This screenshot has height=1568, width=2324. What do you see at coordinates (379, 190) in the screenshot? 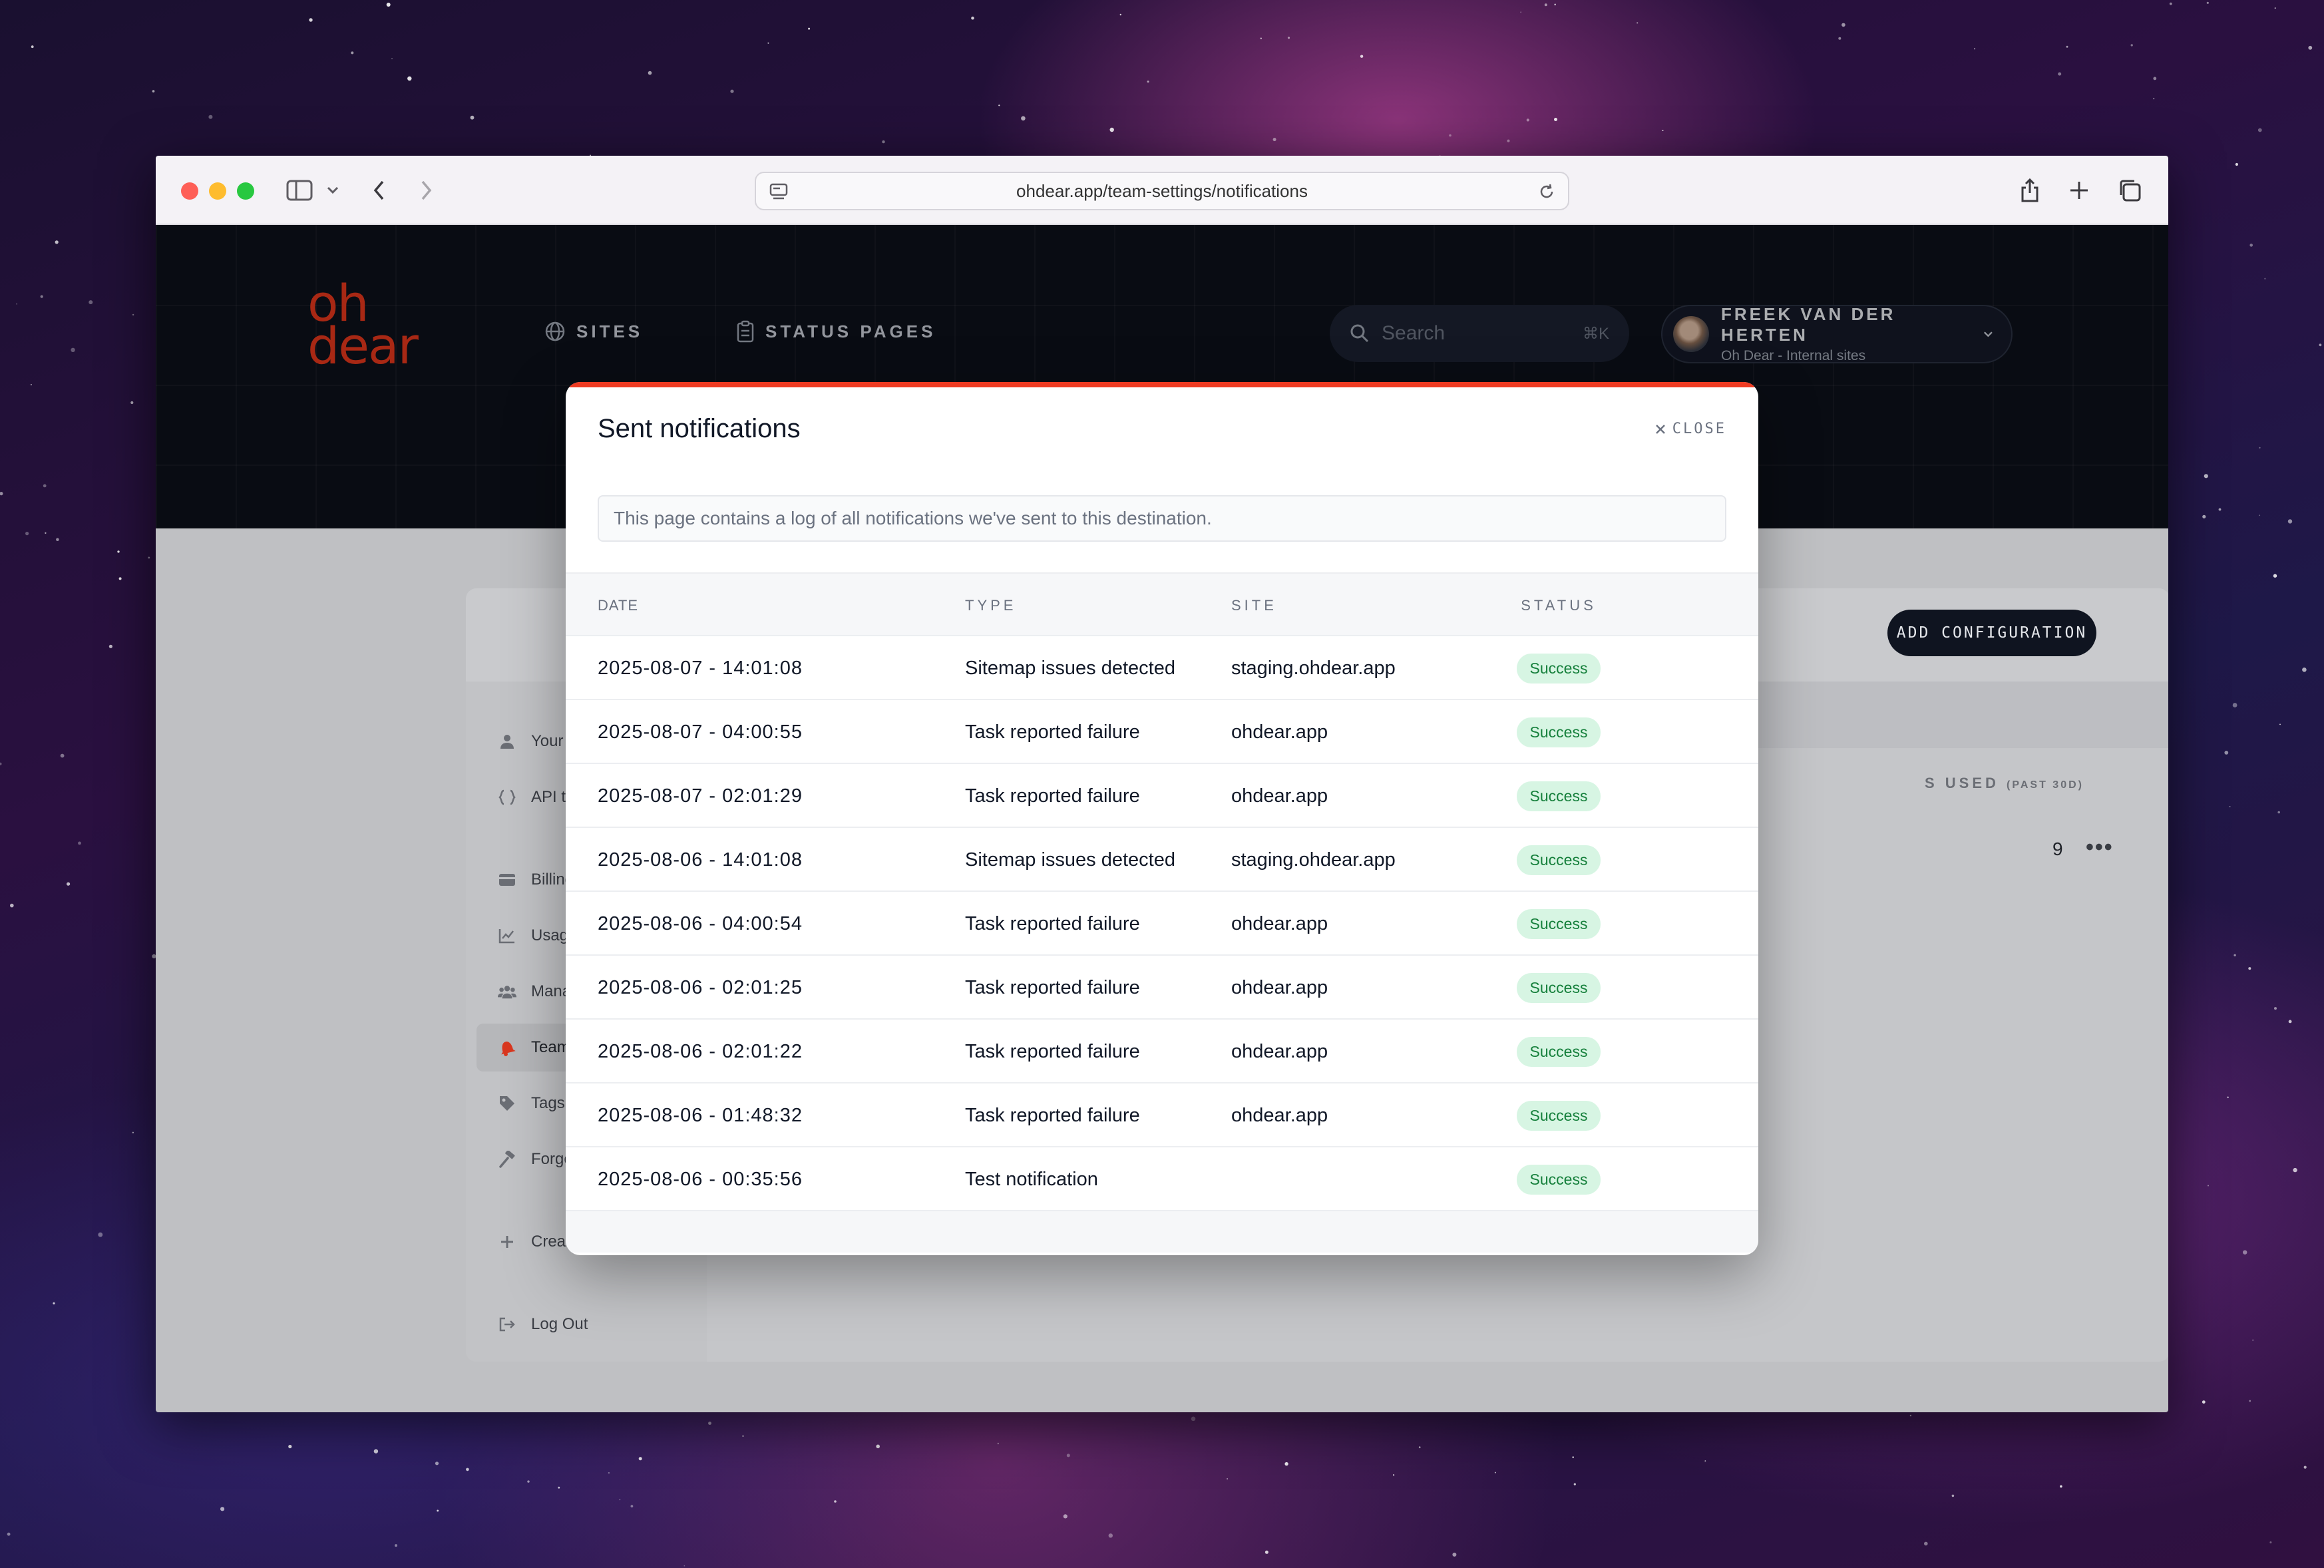
I see `back-icon` at bounding box center [379, 190].